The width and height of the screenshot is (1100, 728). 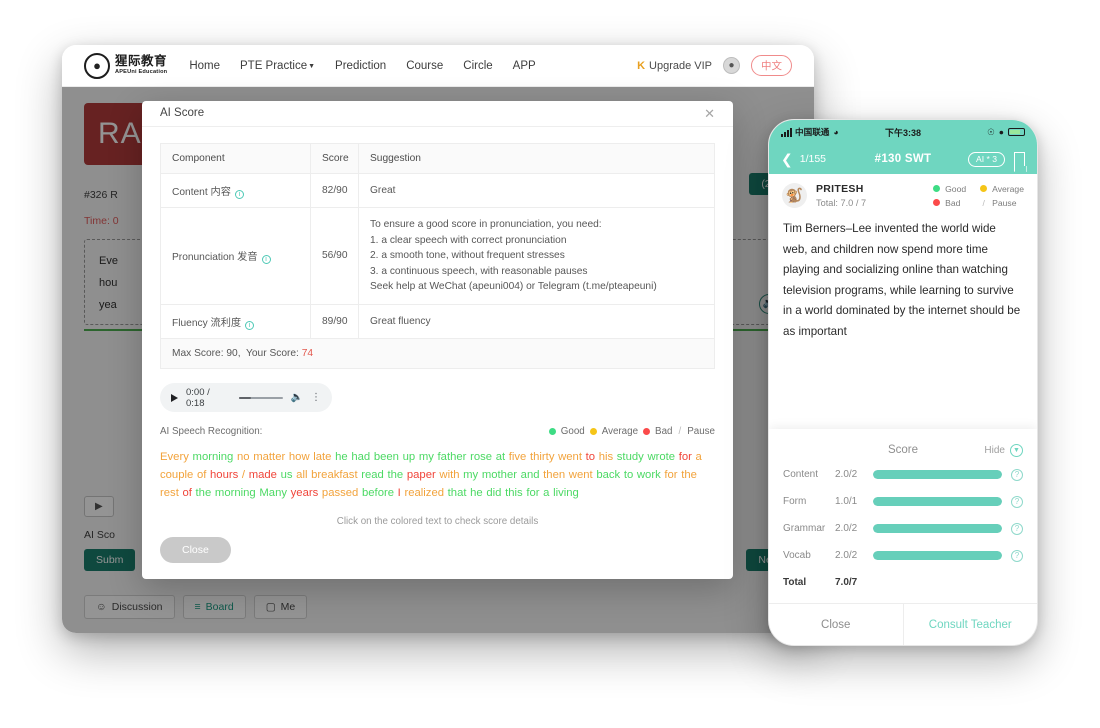 What do you see at coordinates (608, 475) in the screenshot?
I see `transcript-word: back` at bounding box center [608, 475].